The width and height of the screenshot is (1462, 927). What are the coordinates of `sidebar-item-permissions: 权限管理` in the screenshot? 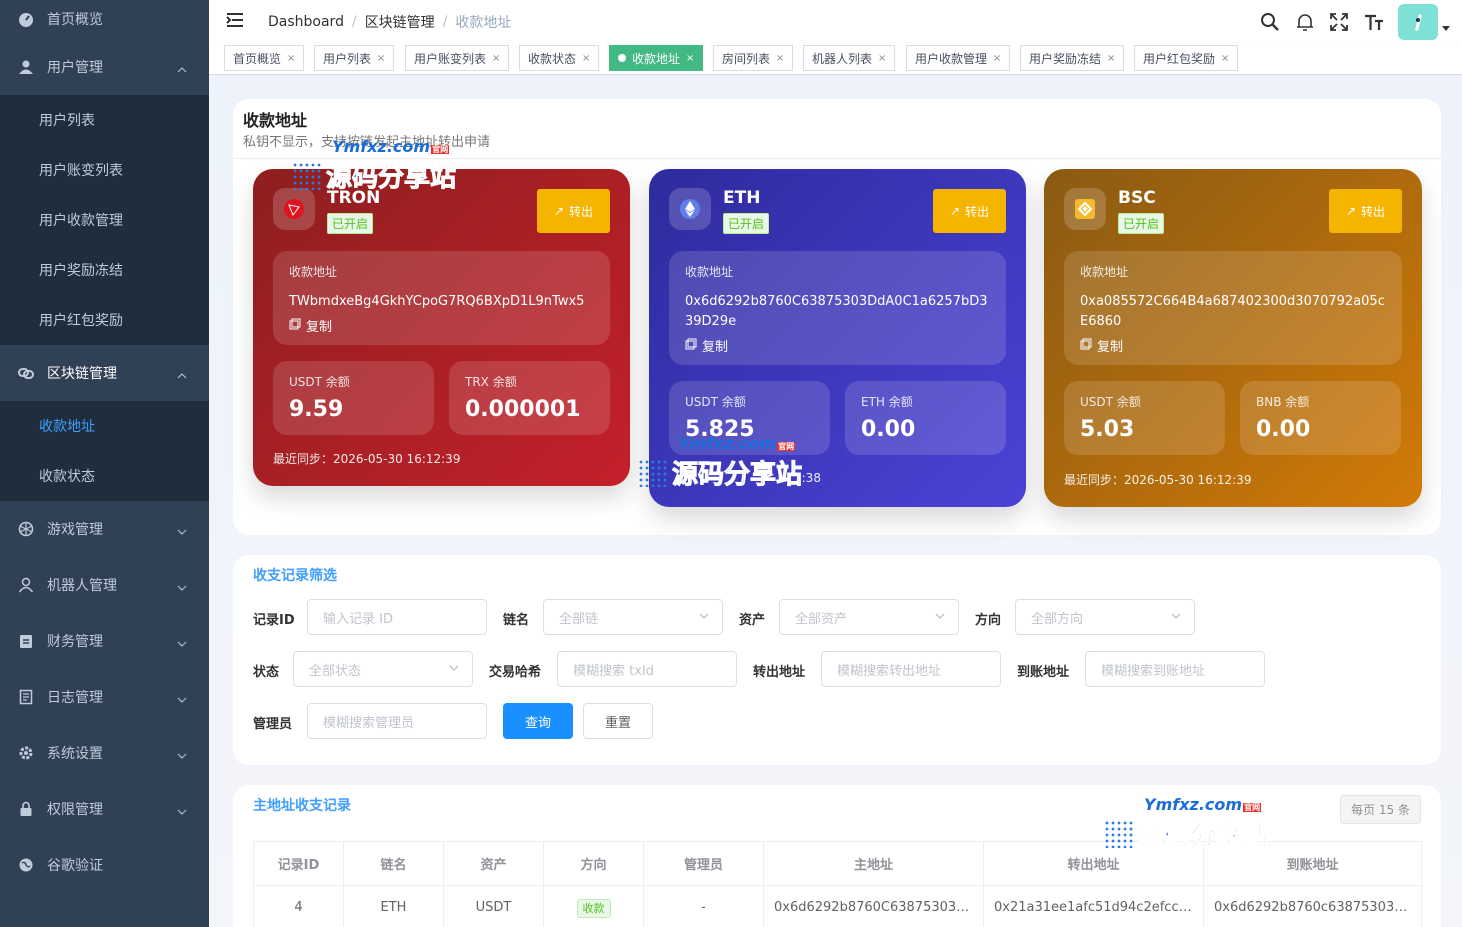 It's located at (104, 809).